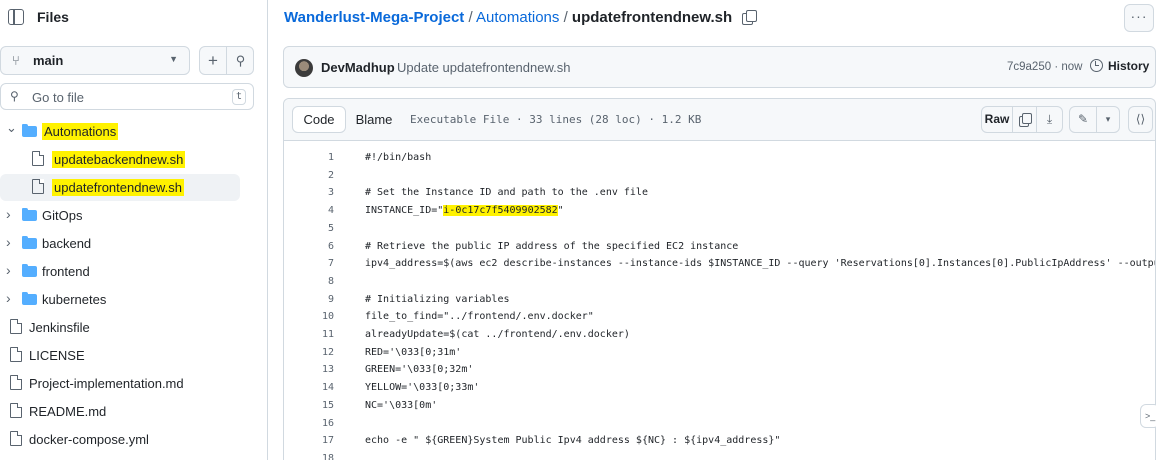 Image resolution: width=1156 pixels, height=460 pixels. What do you see at coordinates (127, 96) in the screenshot?
I see `go-to-file-input: ⚲ Go to file t` at bounding box center [127, 96].